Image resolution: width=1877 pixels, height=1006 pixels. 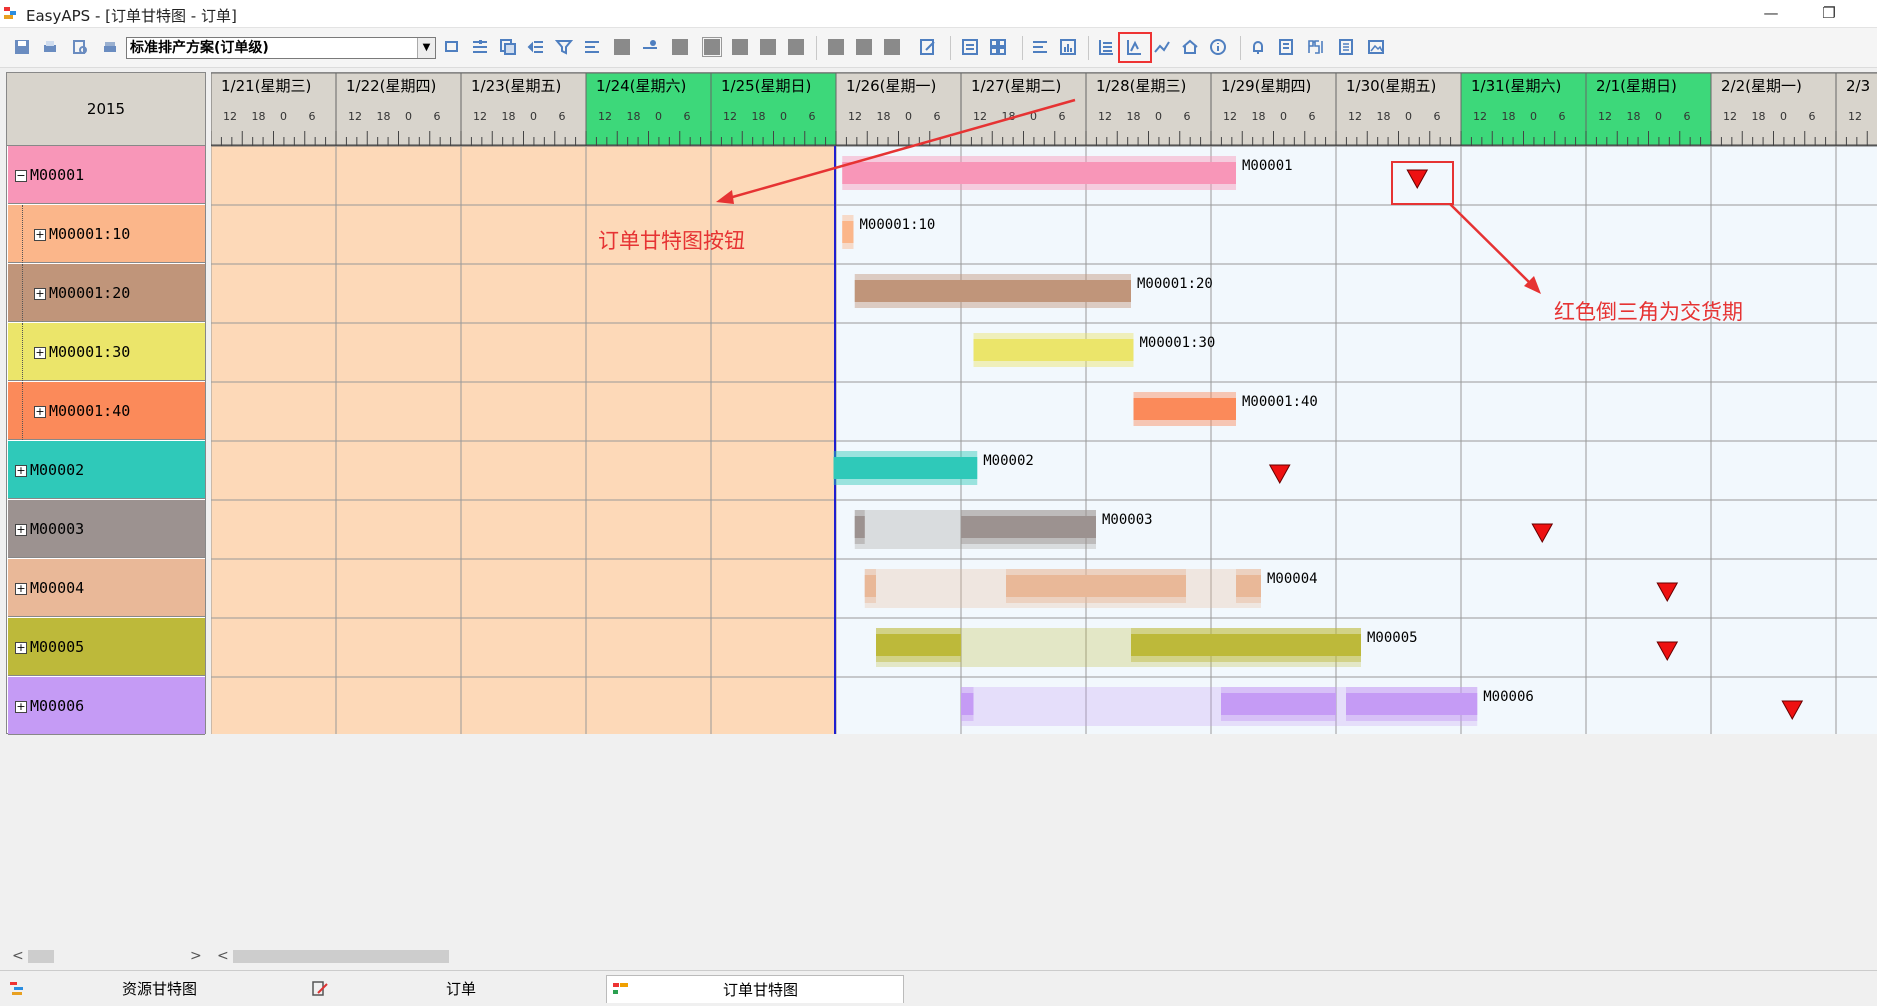 I want to click on print-icon, so click(x=50, y=47).